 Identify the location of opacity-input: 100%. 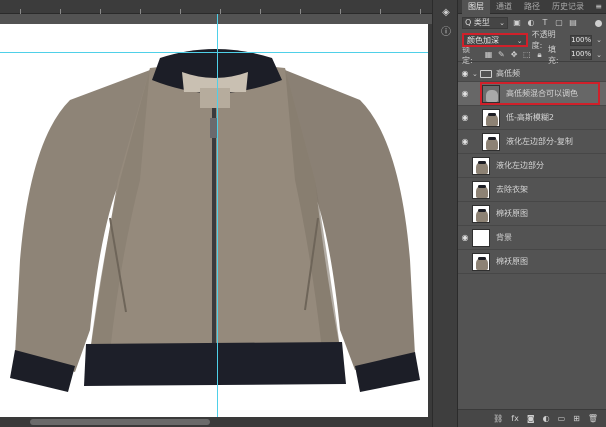
(581, 40).